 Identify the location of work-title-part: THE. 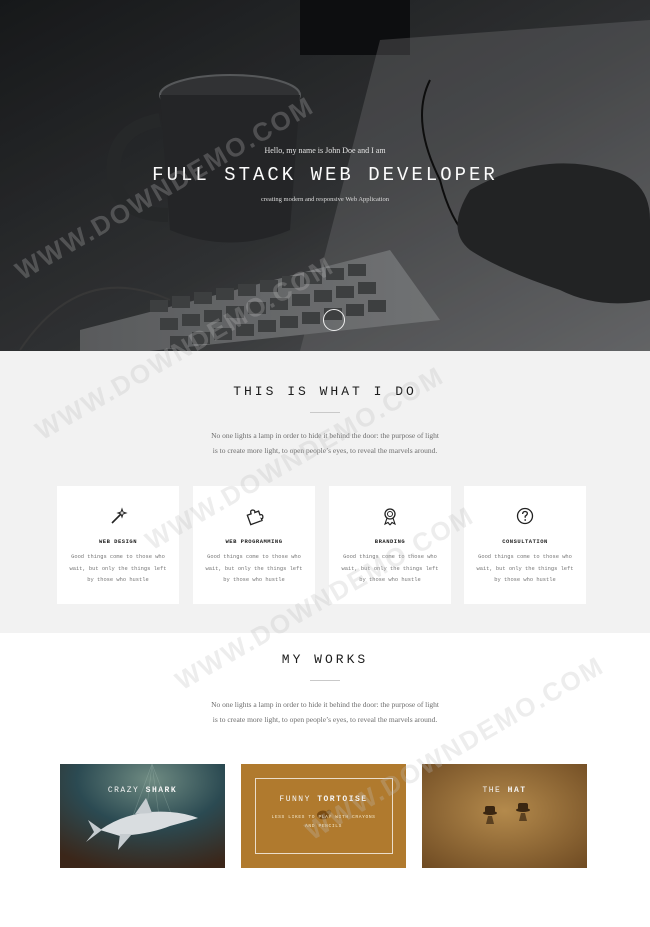
(495, 790).